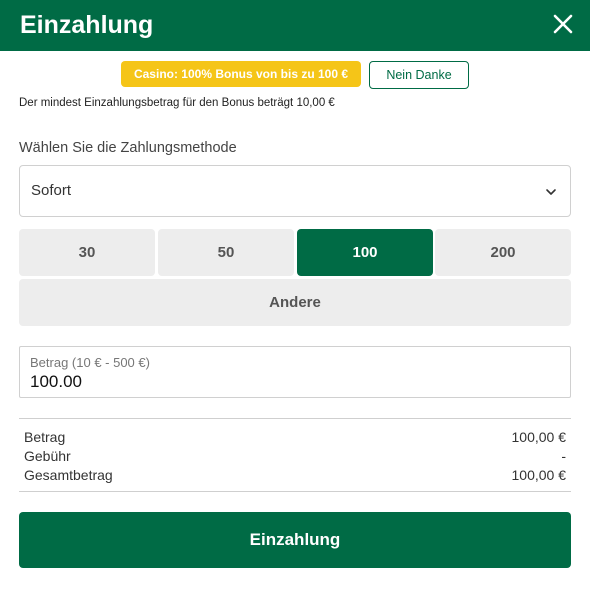  I want to click on bonus-promo-button: Casino: 100% Bonus von bis zu 100 €, so click(241, 74).